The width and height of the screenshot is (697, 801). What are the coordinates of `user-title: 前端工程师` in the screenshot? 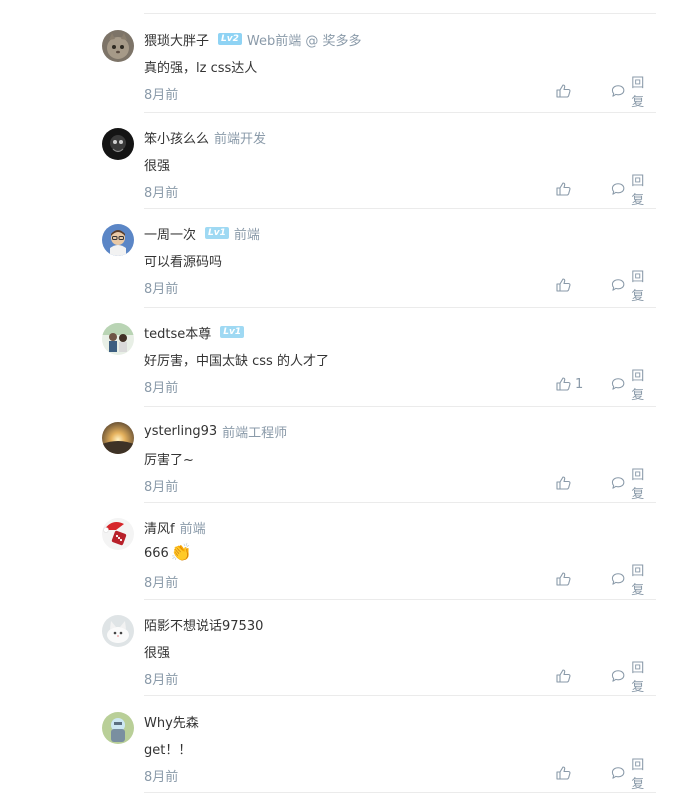 It's located at (255, 433).